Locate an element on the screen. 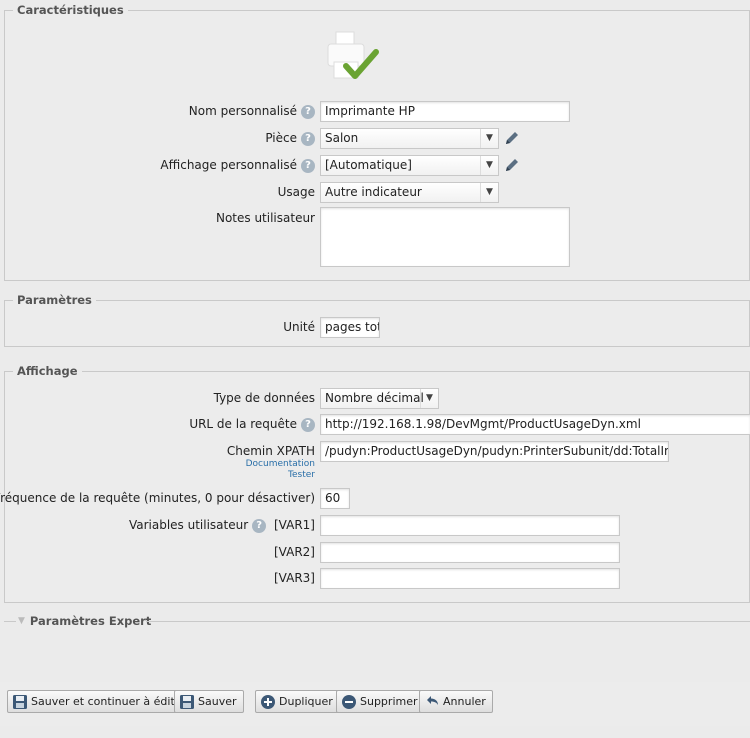  notes-textarea is located at coordinates (445, 237).